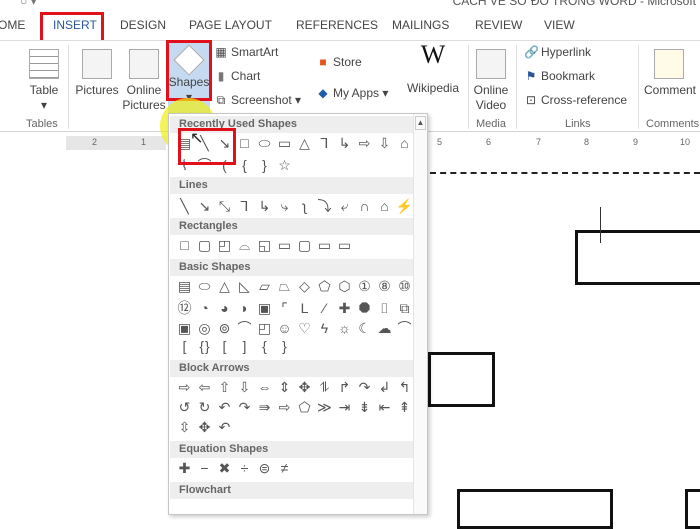 Image resolution: width=700 pixels, height=529 pixels. I want to click on shape-icon: ⬭, so click(265, 143).